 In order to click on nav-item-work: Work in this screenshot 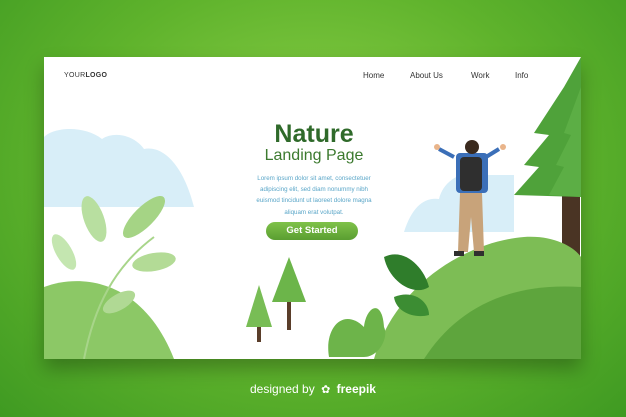, I will do `click(480, 75)`.